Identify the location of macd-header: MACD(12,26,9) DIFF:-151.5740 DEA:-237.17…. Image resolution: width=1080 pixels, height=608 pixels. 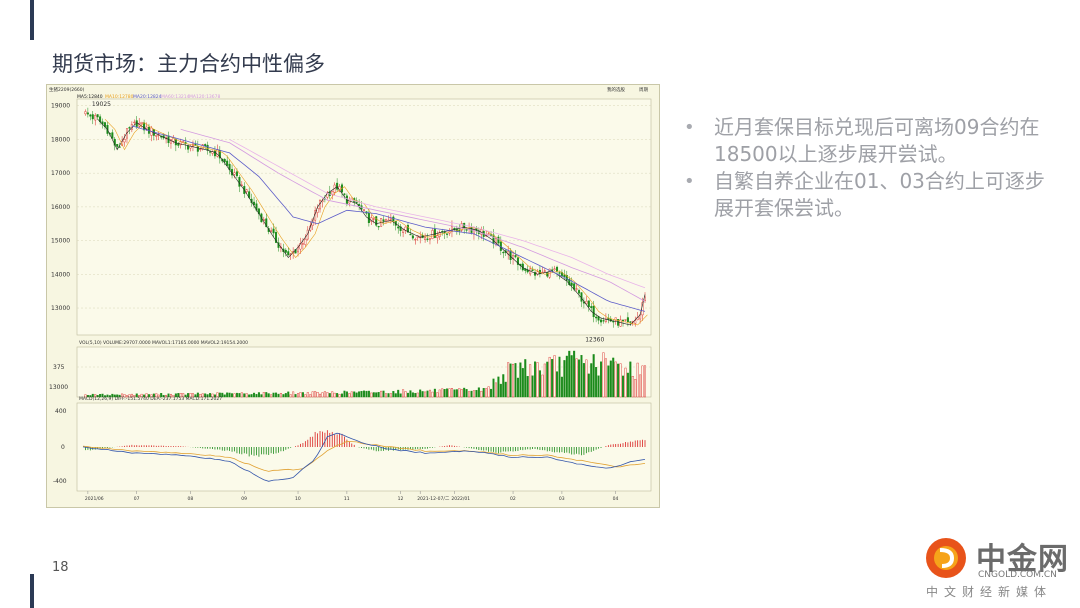
(150, 399).